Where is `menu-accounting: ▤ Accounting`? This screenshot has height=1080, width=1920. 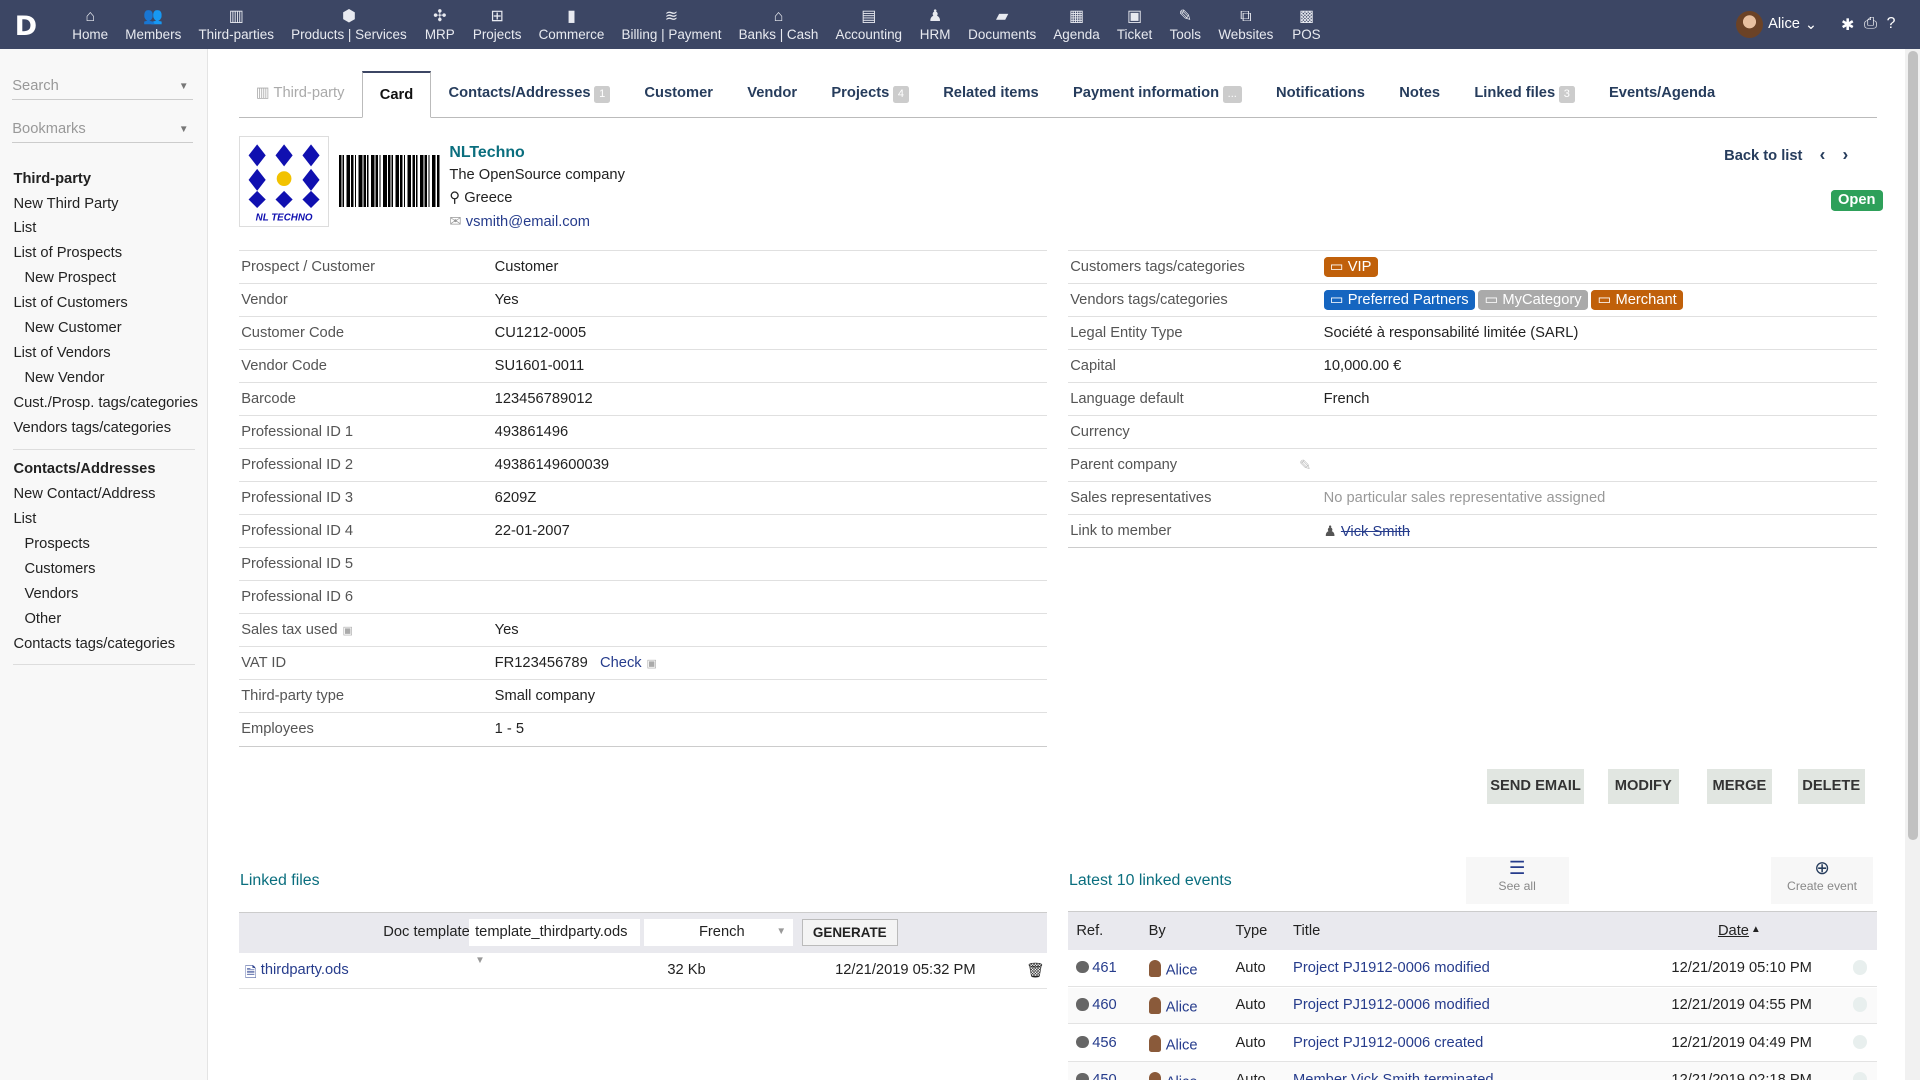 menu-accounting: ▤ Accounting is located at coordinates (869, 24).